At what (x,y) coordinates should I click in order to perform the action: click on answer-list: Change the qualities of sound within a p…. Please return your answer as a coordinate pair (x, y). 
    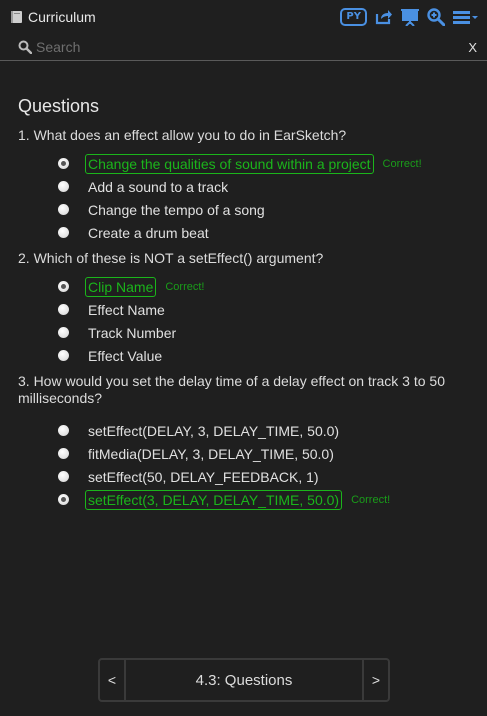
    Looking at the image, I should click on (263, 198).